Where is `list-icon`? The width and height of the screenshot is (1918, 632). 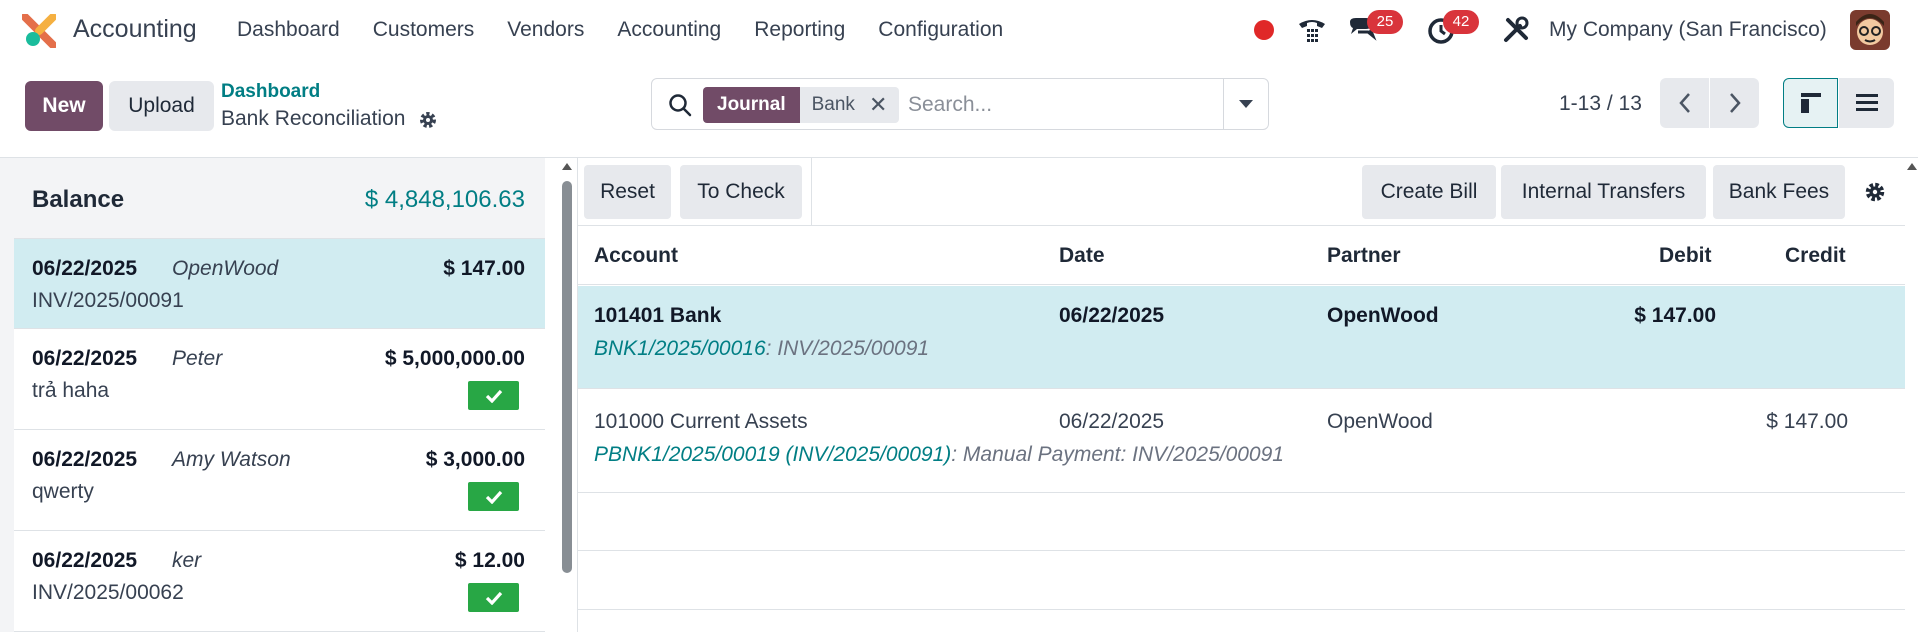
list-icon is located at coordinates (1866, 102).